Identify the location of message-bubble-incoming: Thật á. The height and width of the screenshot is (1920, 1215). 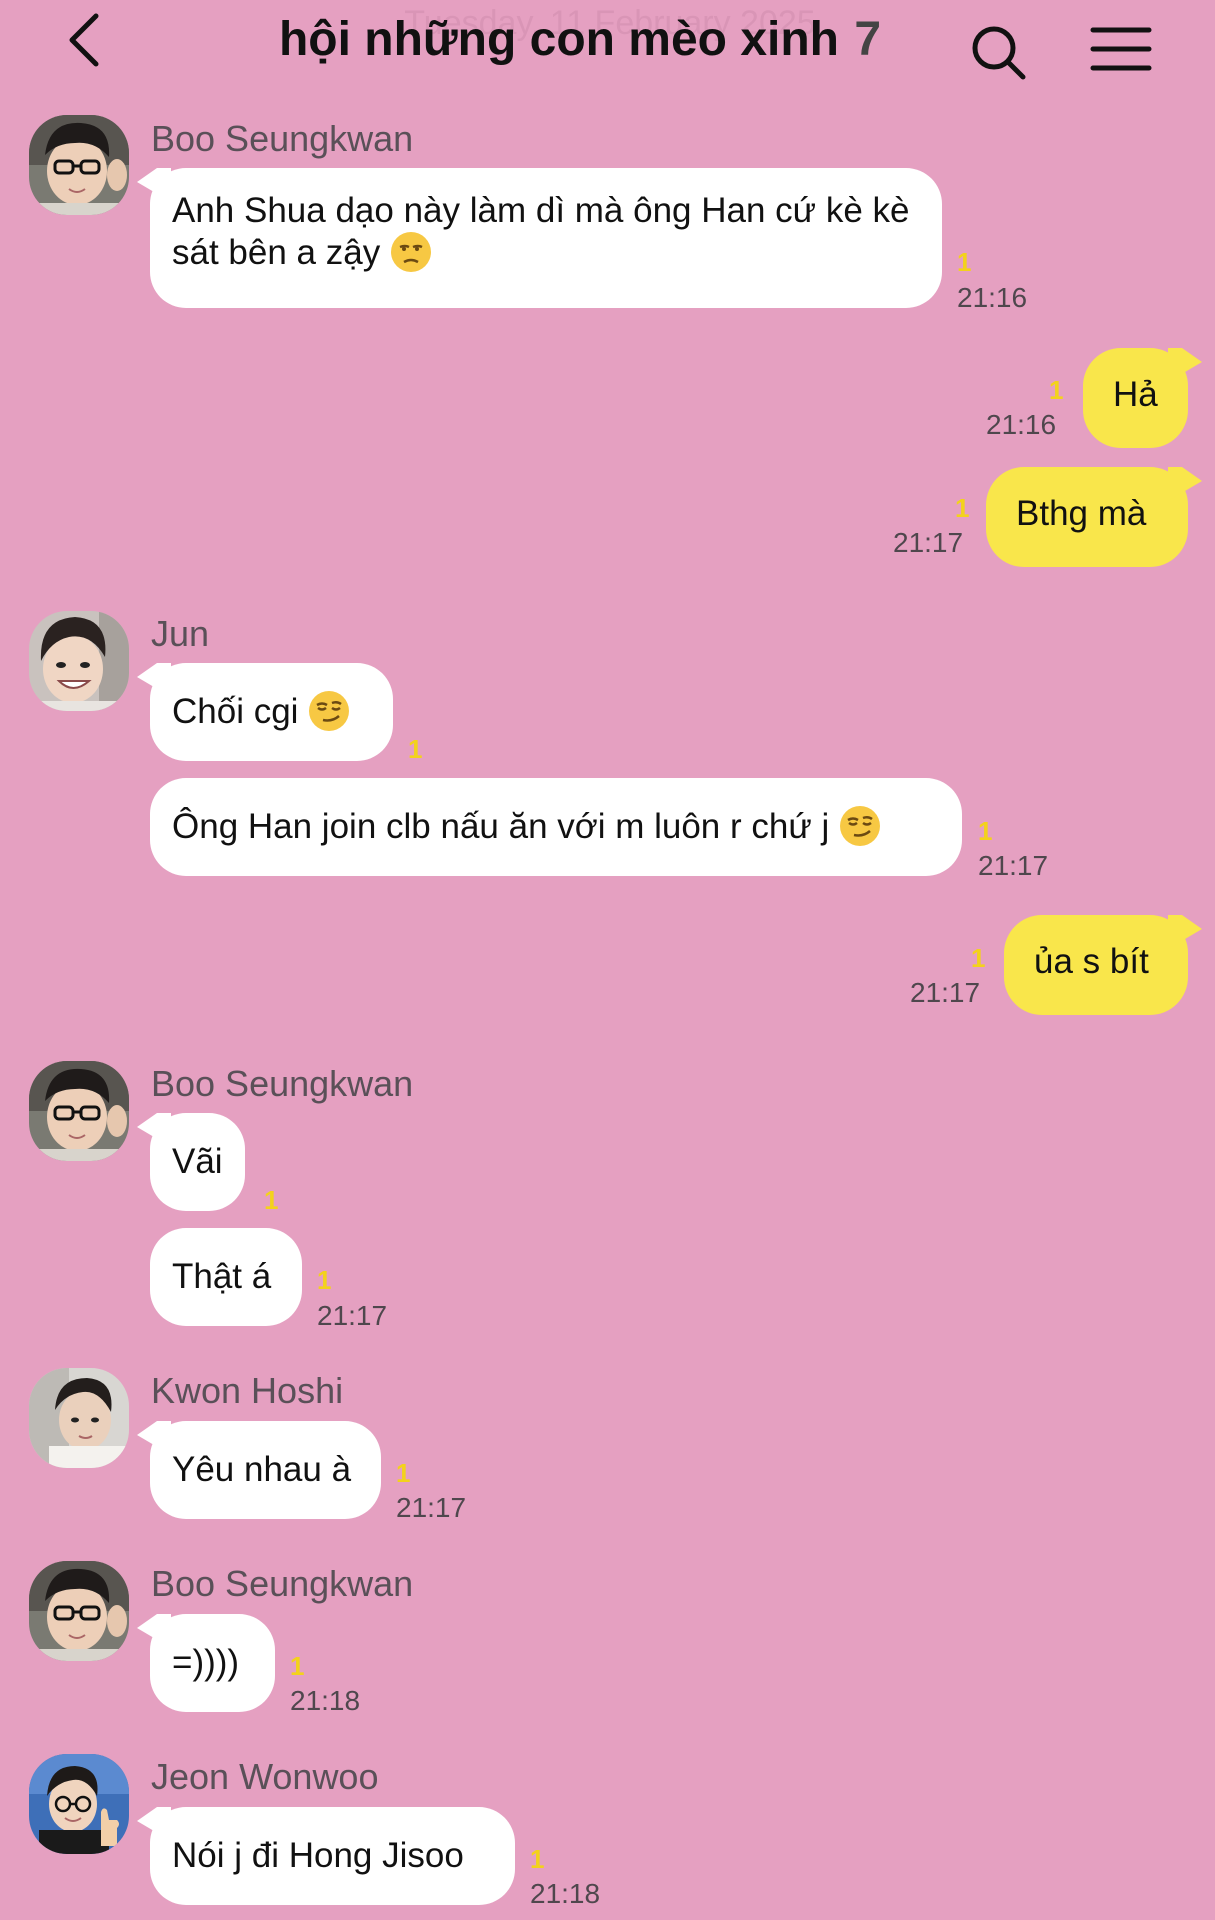
(226, 1277).